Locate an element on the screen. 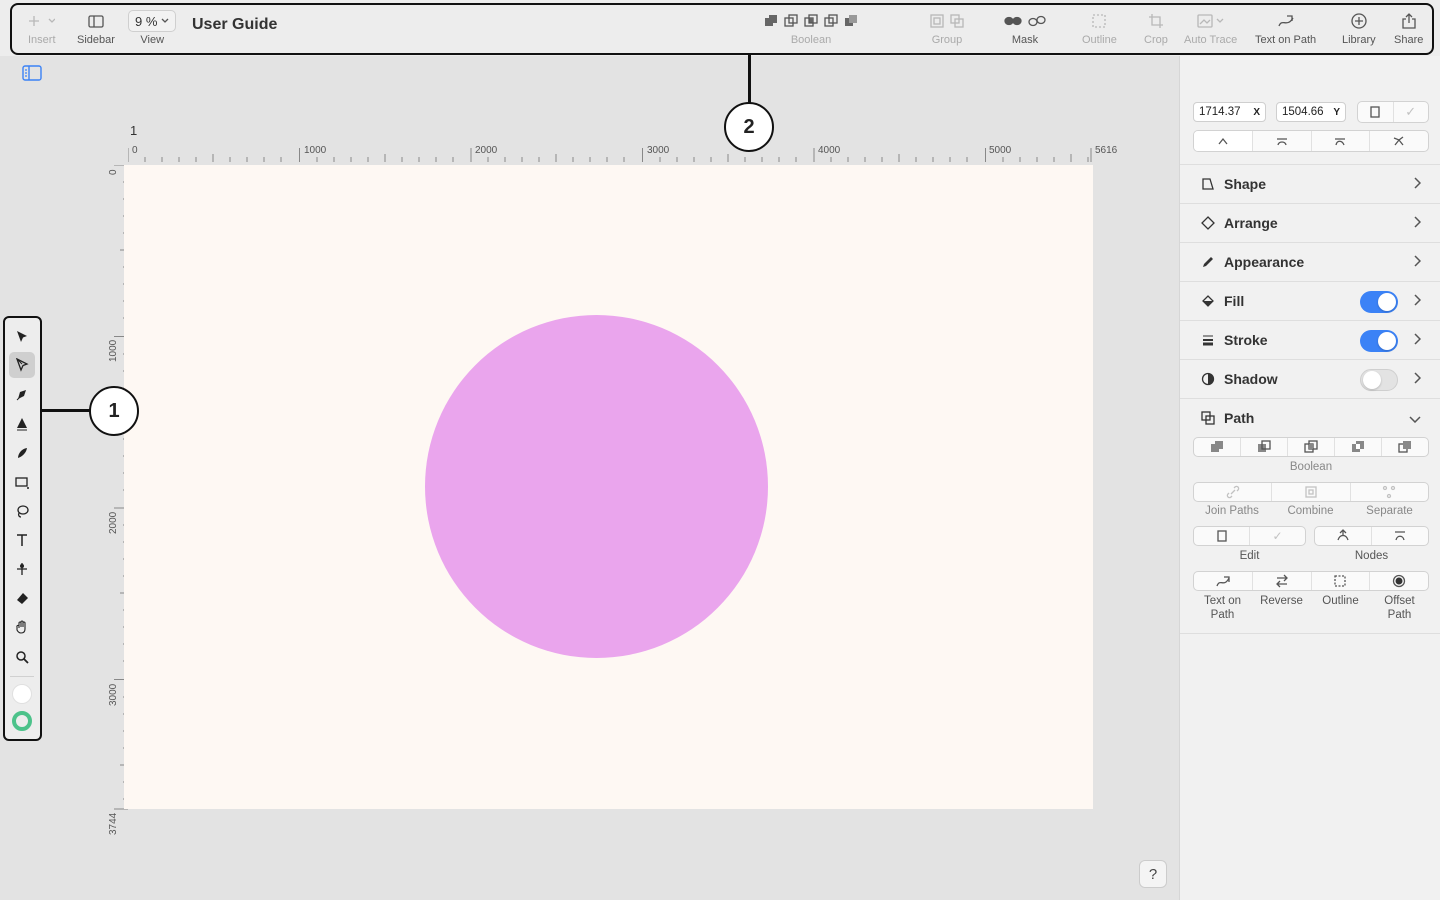 The width and height of the screenshot is (1440, 900). path-divide-button is located at coordinates (1405, 447).